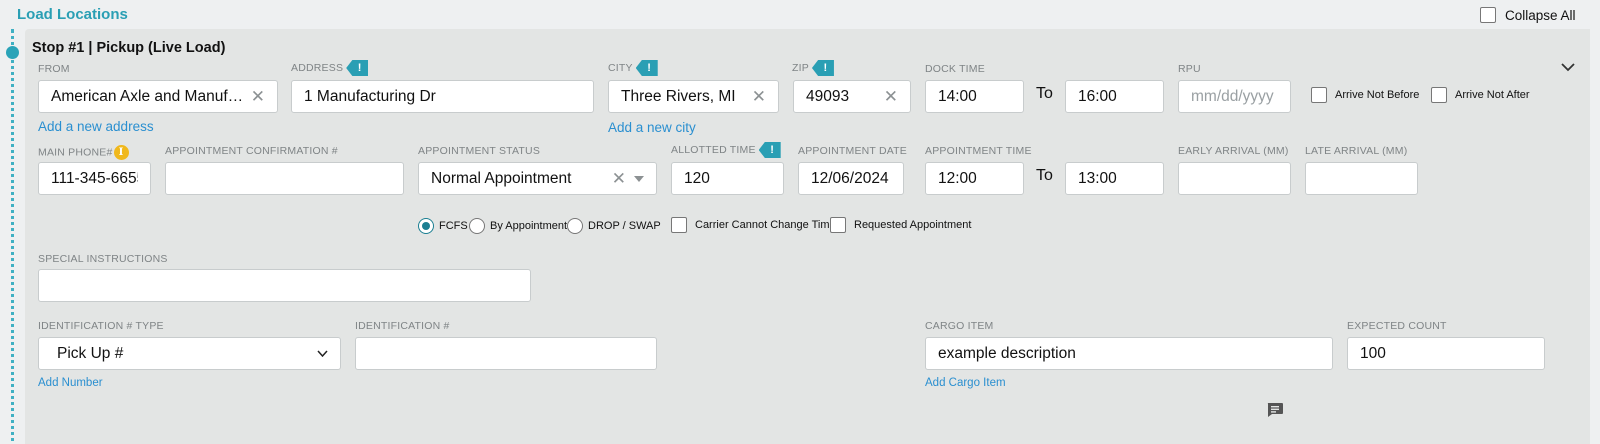 The height and width of the screenshot is (444, 1600). I want to click on arrive-not-before-option: Arrive Not Before, so click(1365, 95).